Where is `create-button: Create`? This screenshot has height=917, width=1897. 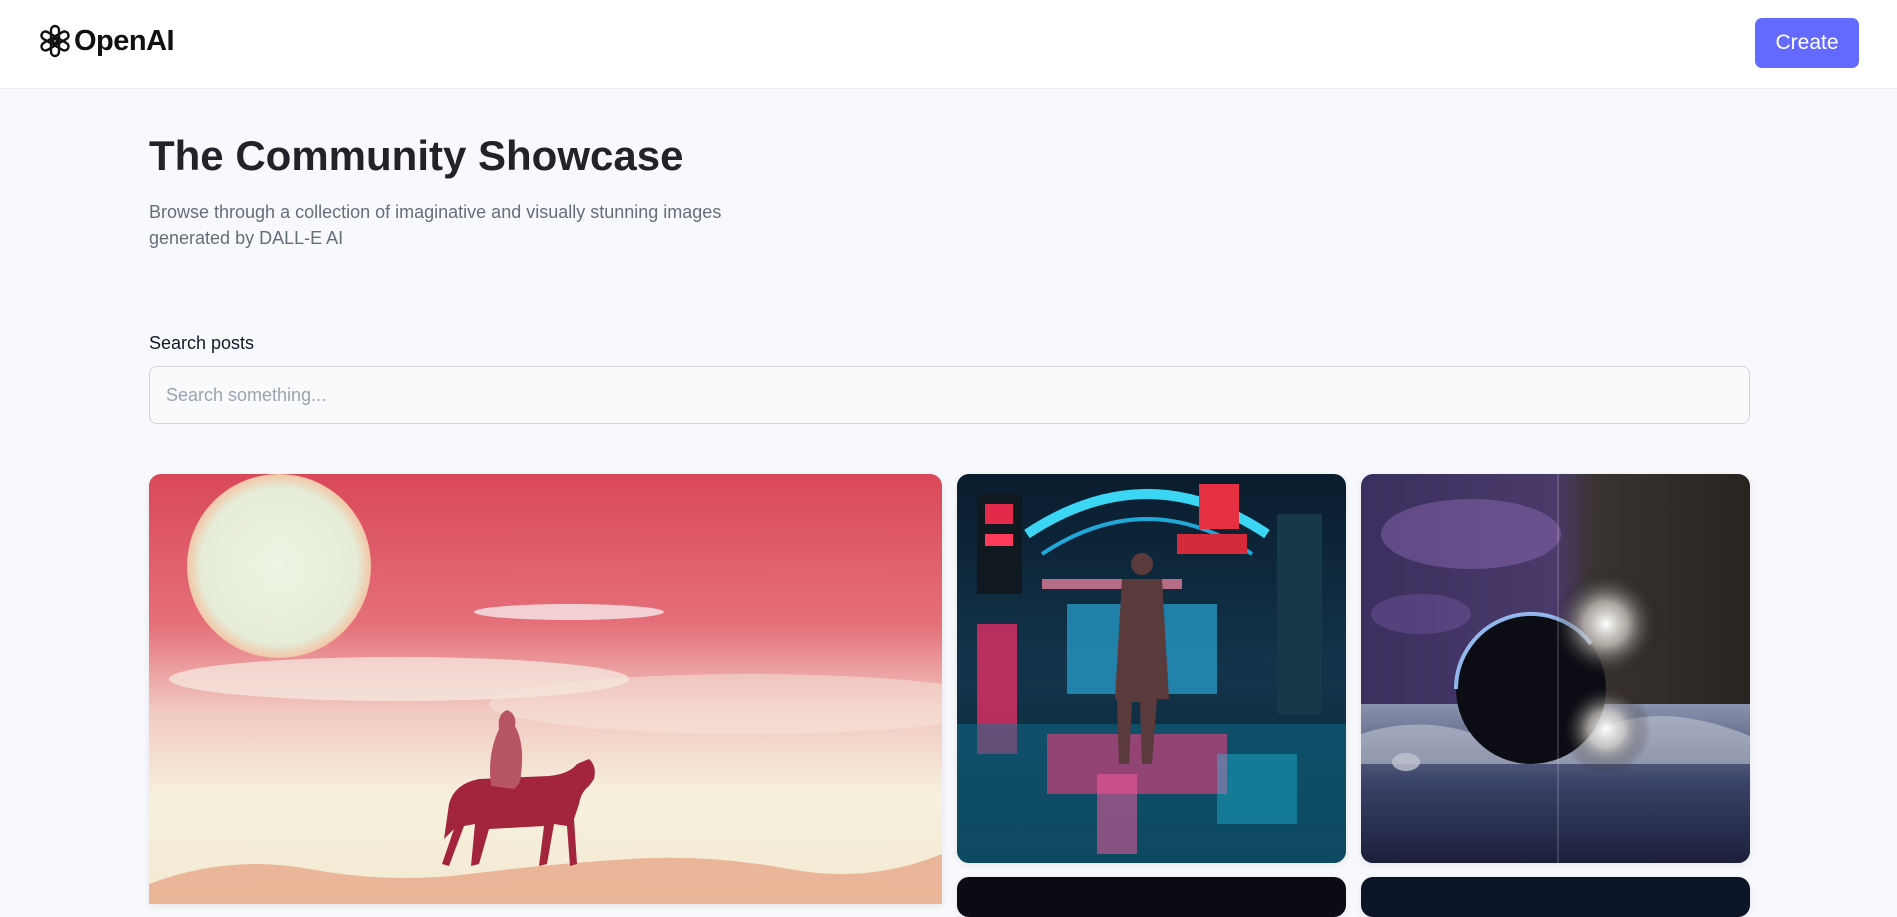 create-button: Create is located at coordinates (1807, 43).